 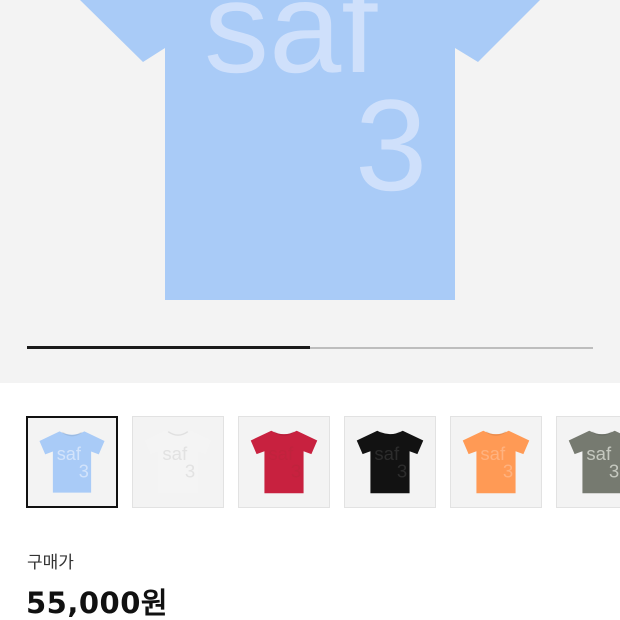 I want to click on thumbnail-white: saf 3, so click(x=178, y=462).